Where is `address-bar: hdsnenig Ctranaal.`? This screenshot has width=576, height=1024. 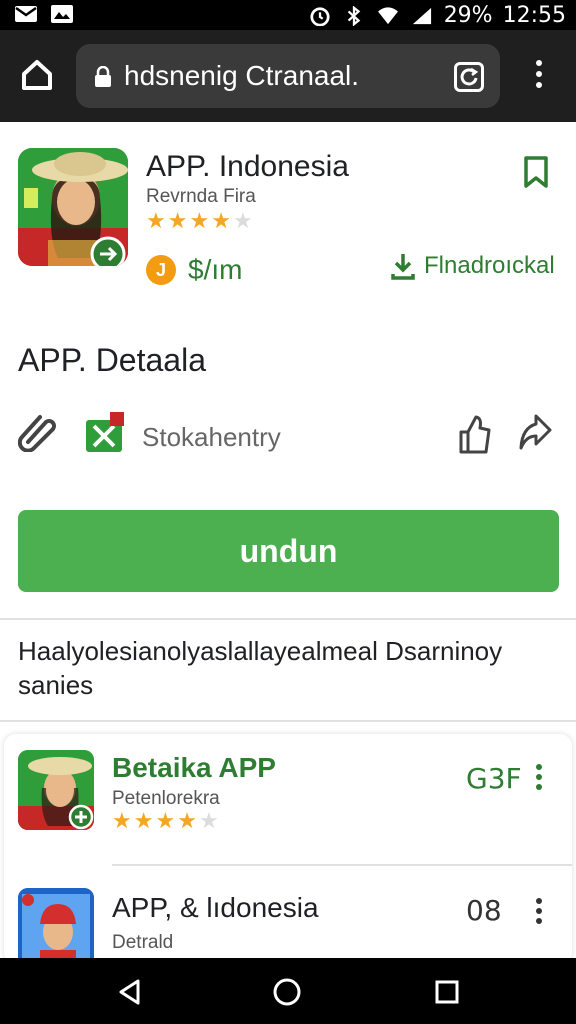
address-bar: hdsnenig Ctranaal. is located at coordinates (288, 76).